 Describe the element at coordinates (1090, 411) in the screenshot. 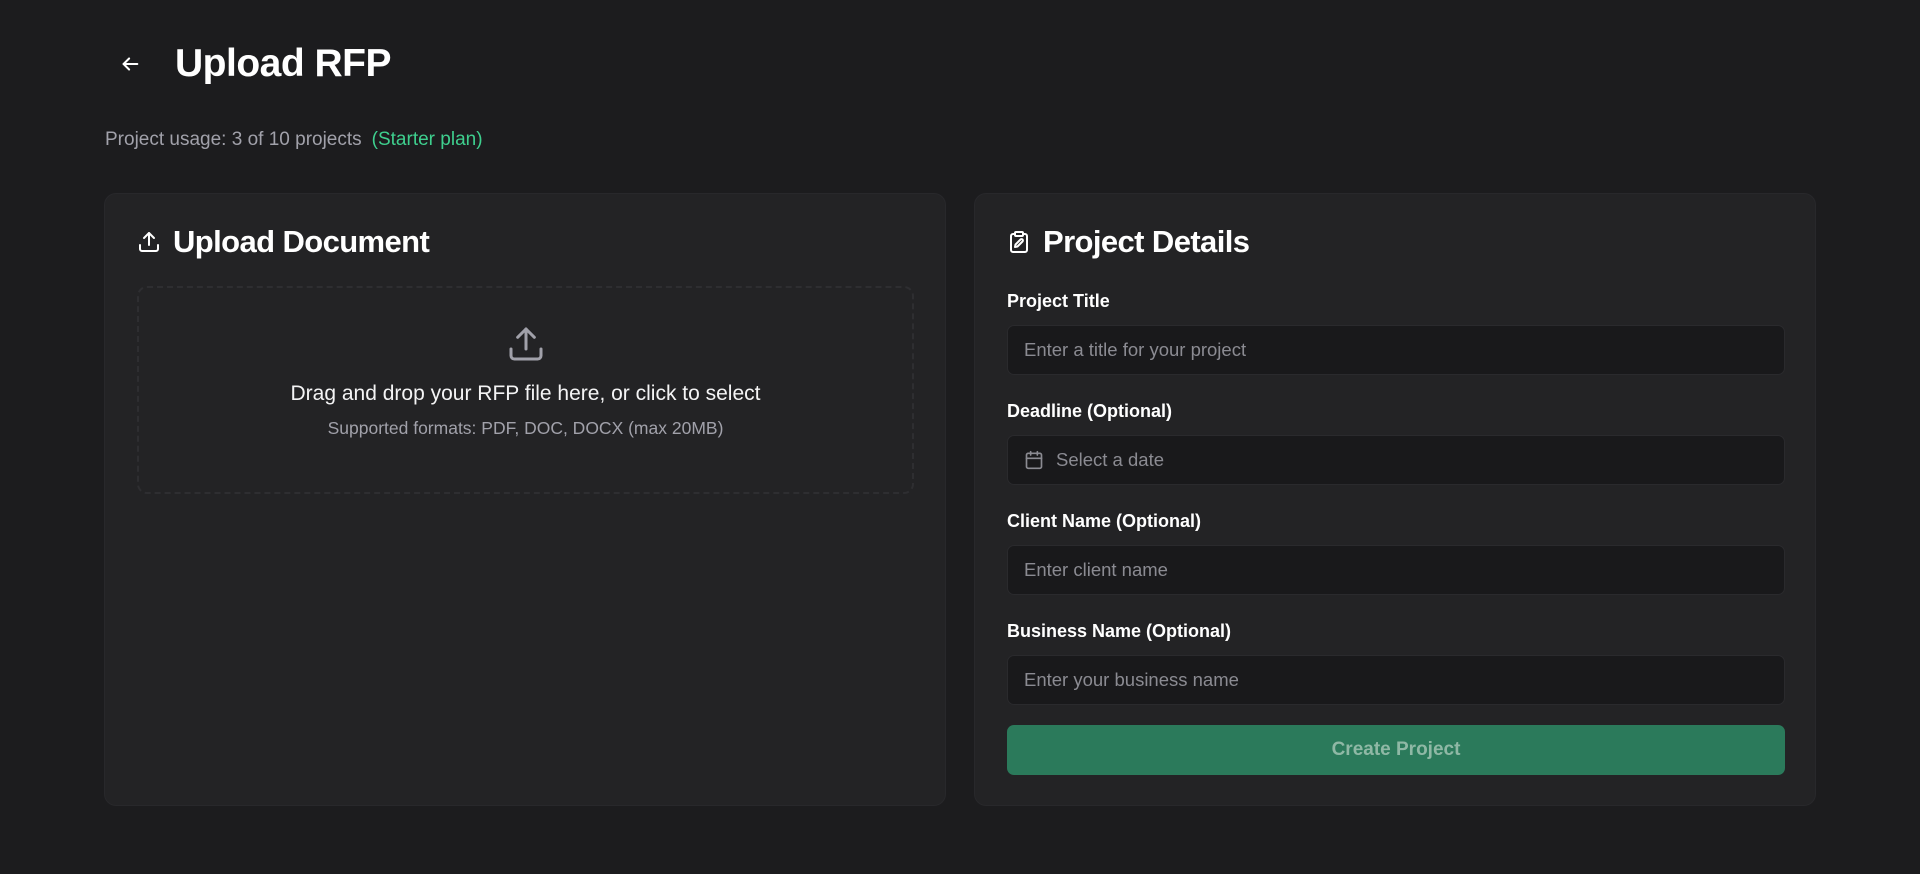

I see `deadline-label: Deadline (Optional)` at that location.